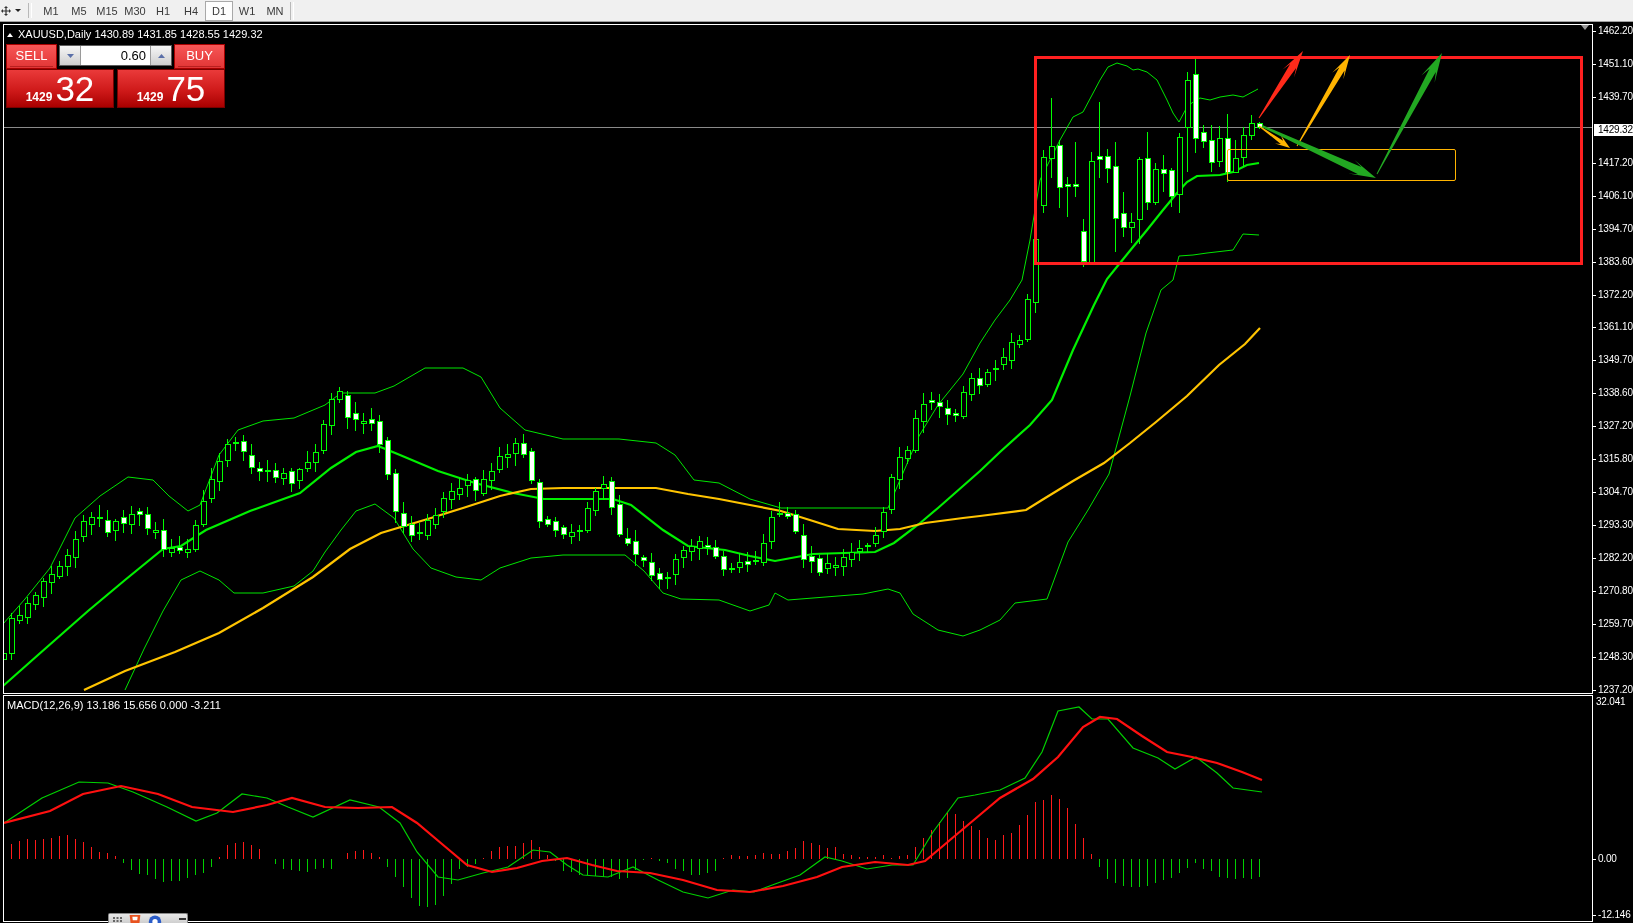  I want to click on price-axis-label: 1327.20, so click(1613, 426).